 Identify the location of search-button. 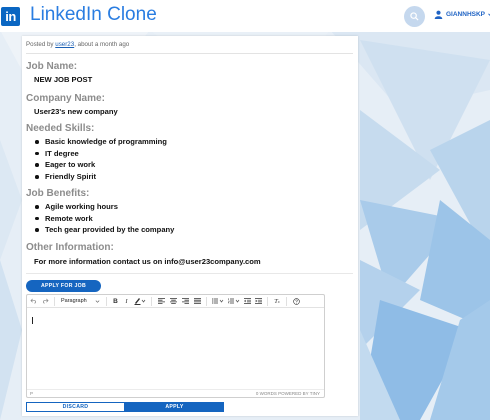
(414, 16).